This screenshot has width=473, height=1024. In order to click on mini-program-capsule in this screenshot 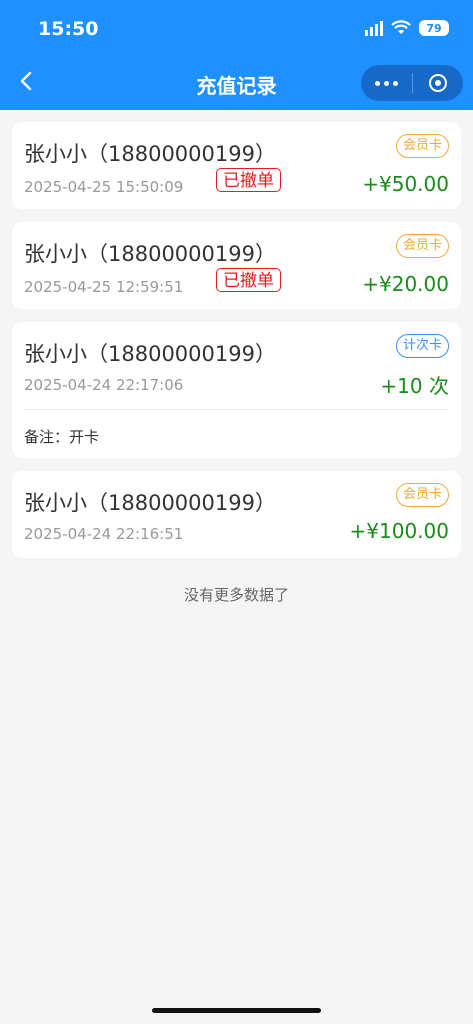, I will do `click(412, 83)`.